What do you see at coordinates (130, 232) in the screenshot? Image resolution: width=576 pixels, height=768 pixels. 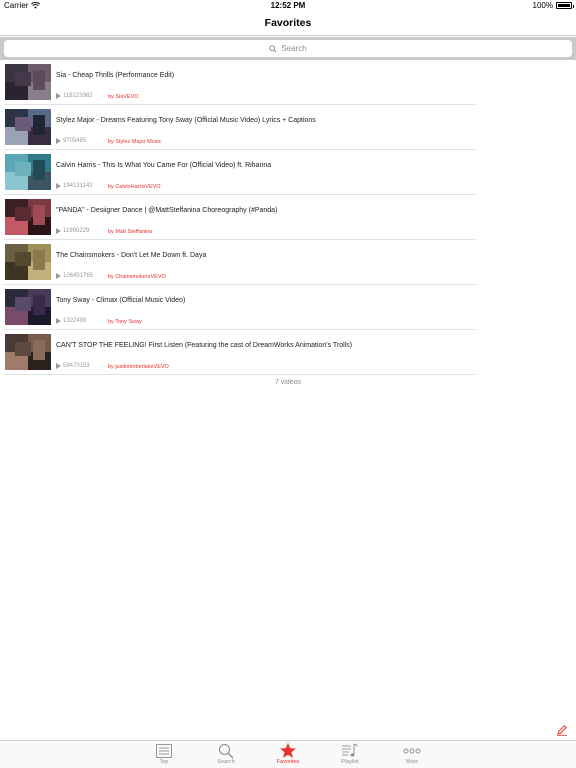 I see `channel-link: by Matt Steffanina` at bounding box center [130, 232].